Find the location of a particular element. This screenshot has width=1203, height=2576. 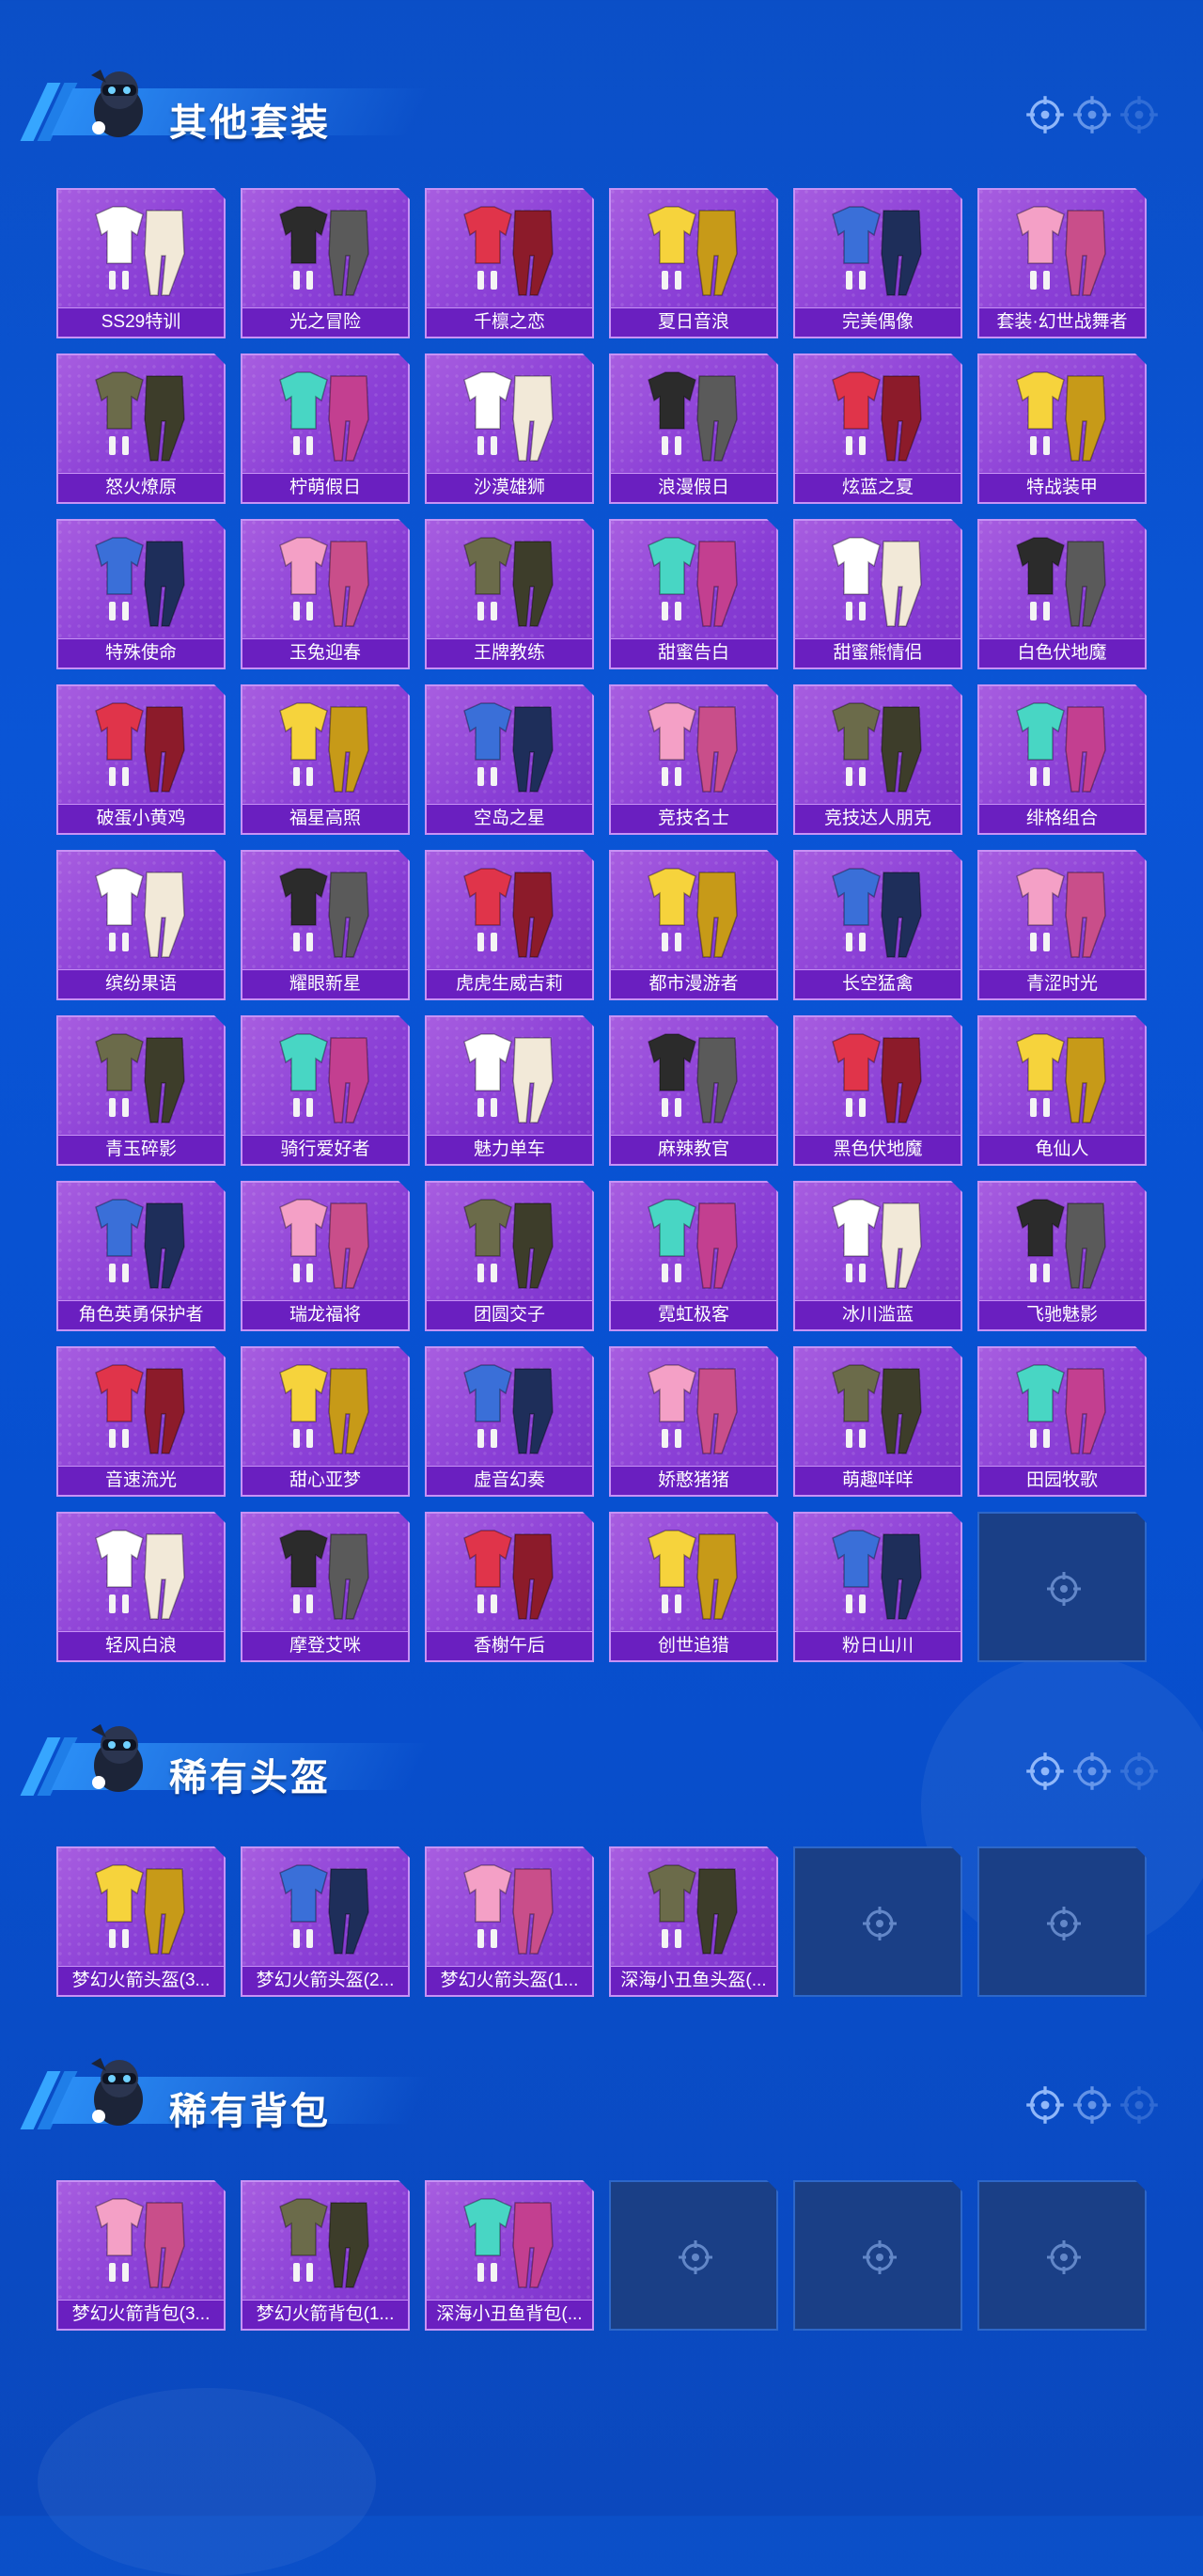

item-card: 炫蓝之夏 is located at coordinates (877, 429).